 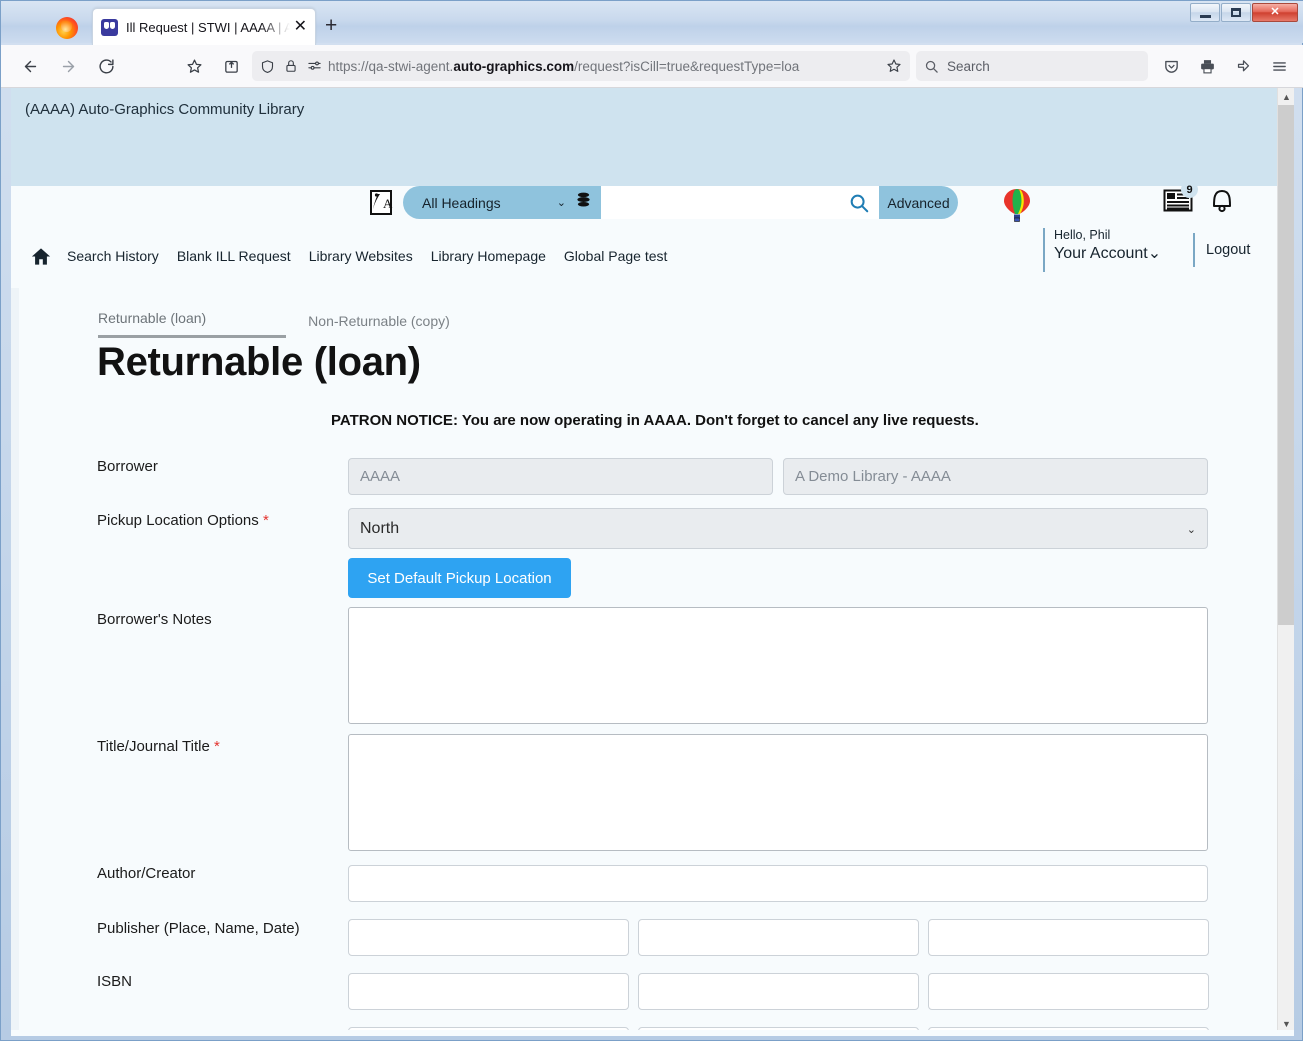 What do you see at coordinates (778, 665) in the screenshot?
I see `borrowers-notes-textarea` at bounding box center [778, 665].